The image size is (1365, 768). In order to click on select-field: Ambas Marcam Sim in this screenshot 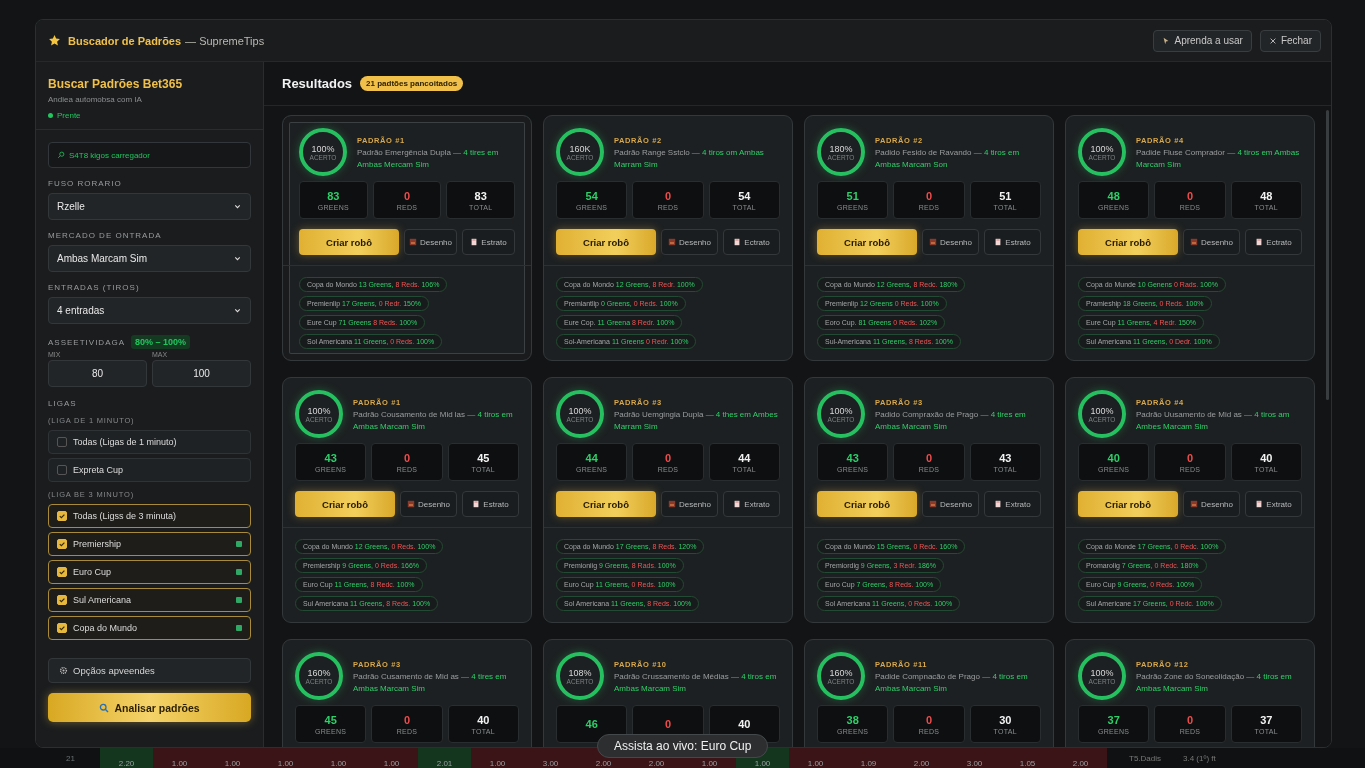, I will do `click(149, 258)`.